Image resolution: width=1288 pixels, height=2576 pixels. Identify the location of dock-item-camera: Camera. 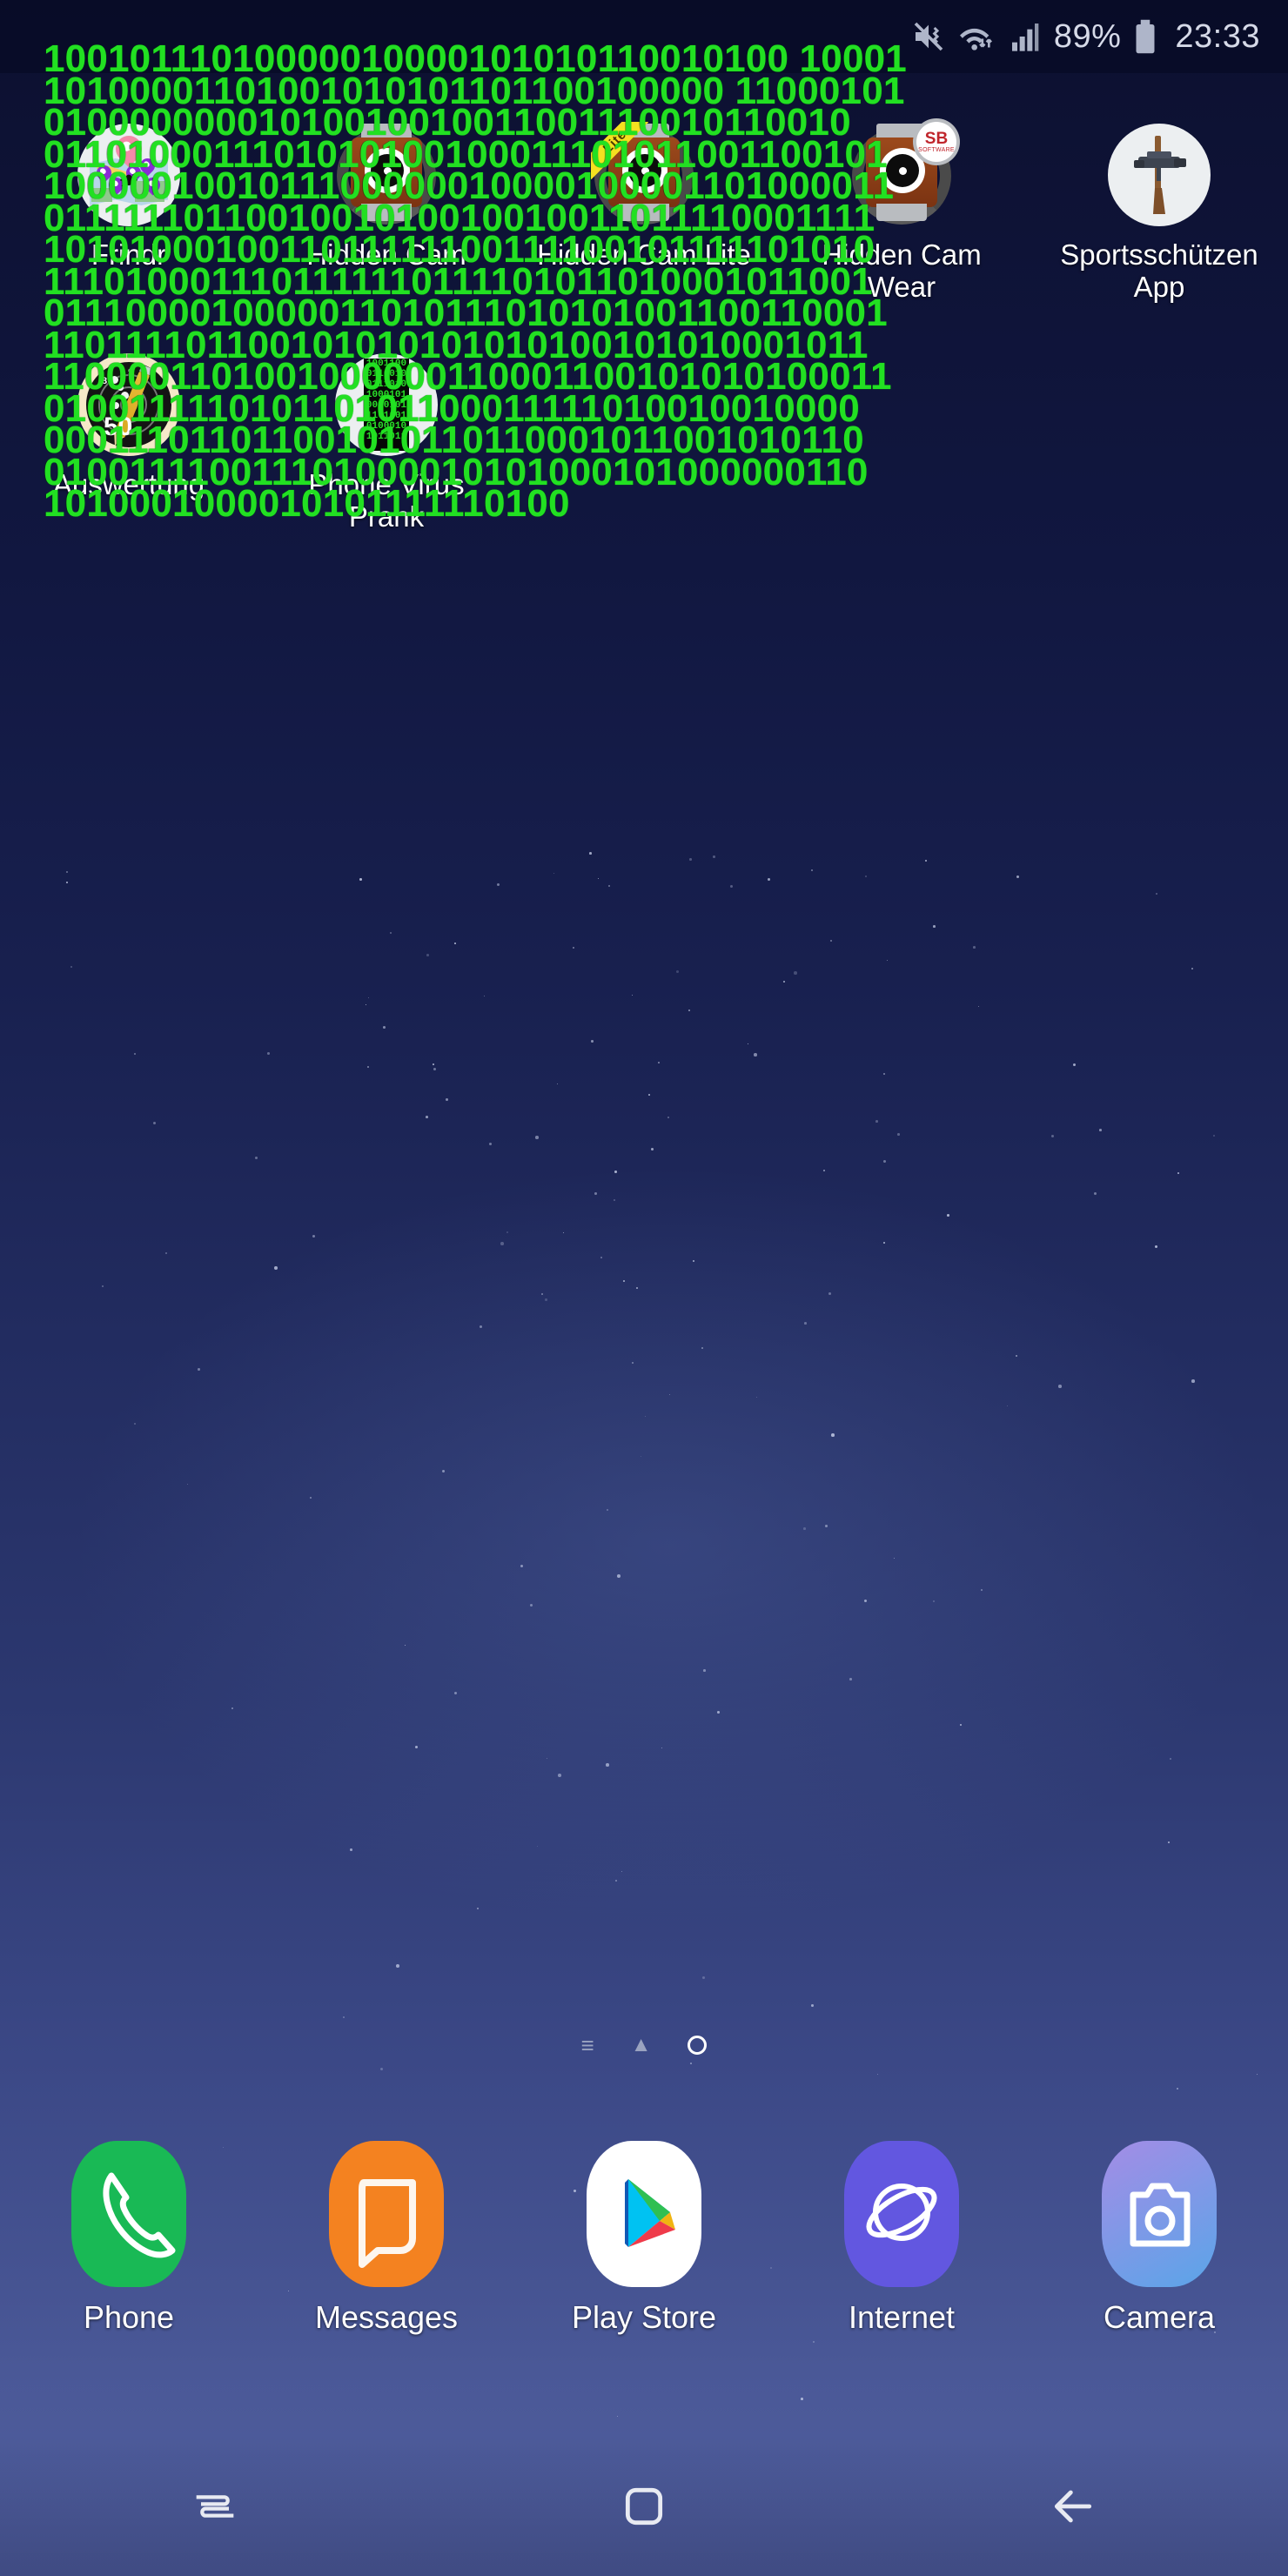
(1159, 2258).